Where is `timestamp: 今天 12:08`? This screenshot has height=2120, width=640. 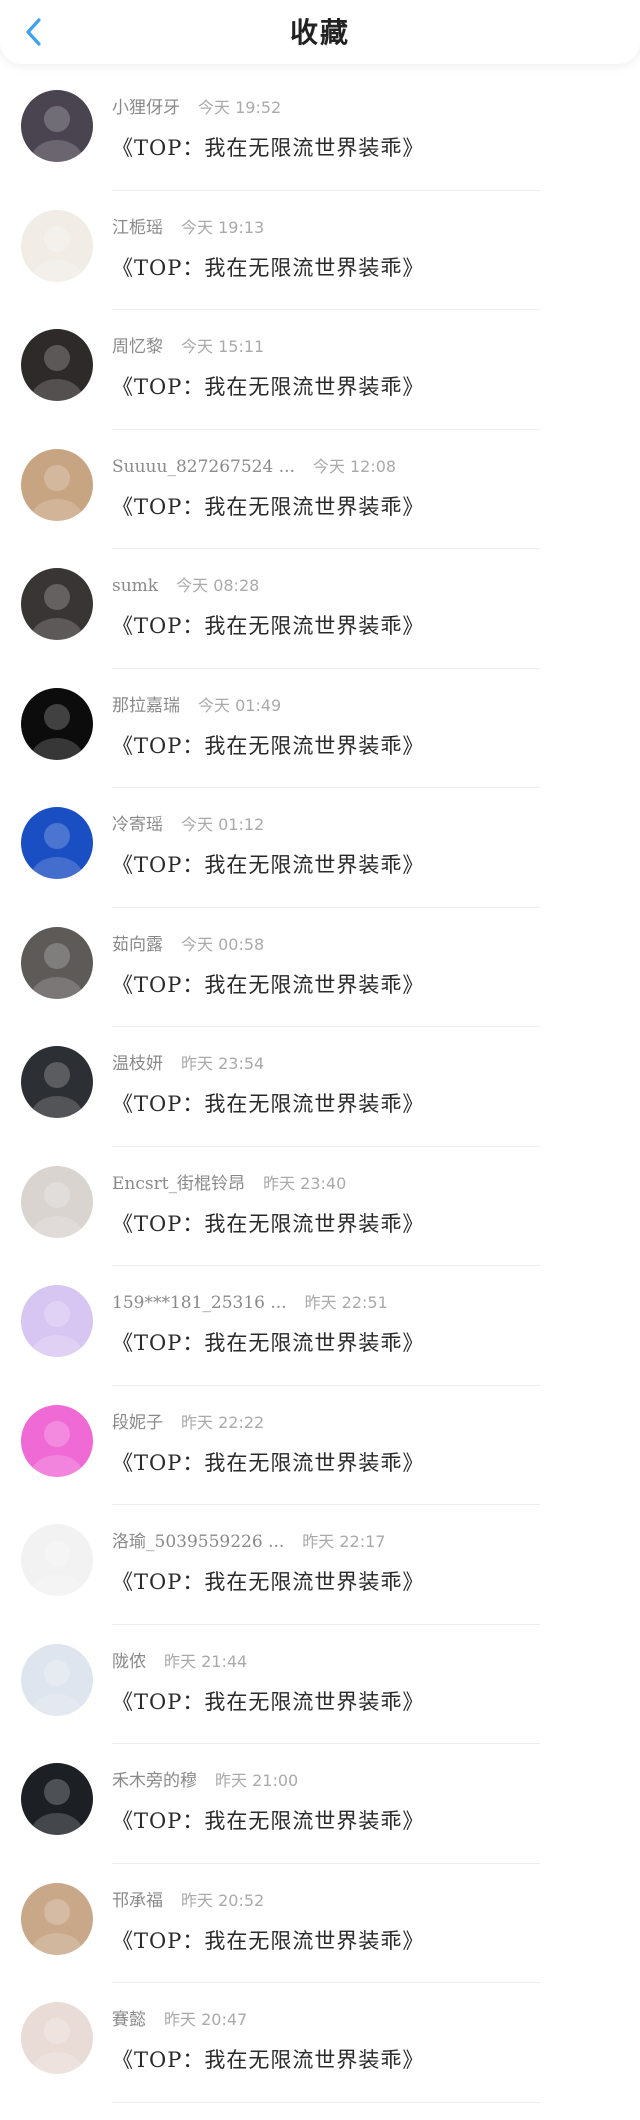 timestamp: 今天 12:08 is located at coordinates (354, 466).